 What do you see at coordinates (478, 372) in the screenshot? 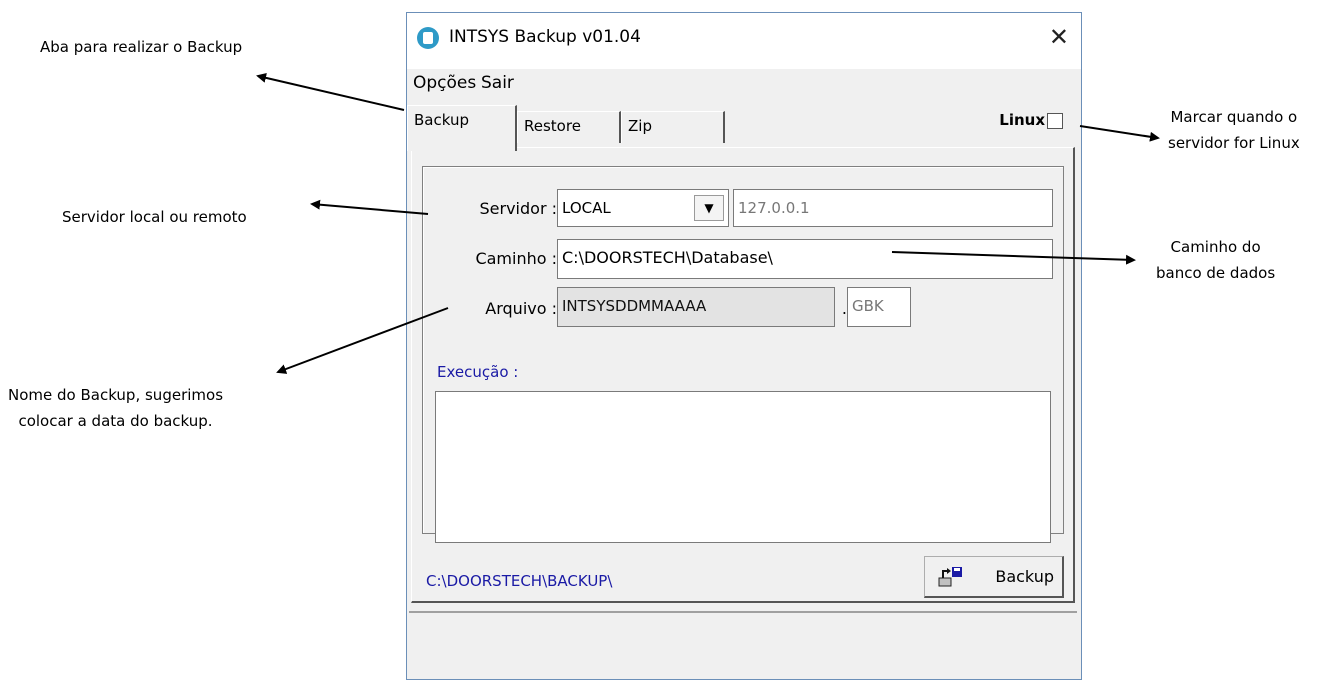
I see `execution-label: Execução :` at bounding box center [478, 372].